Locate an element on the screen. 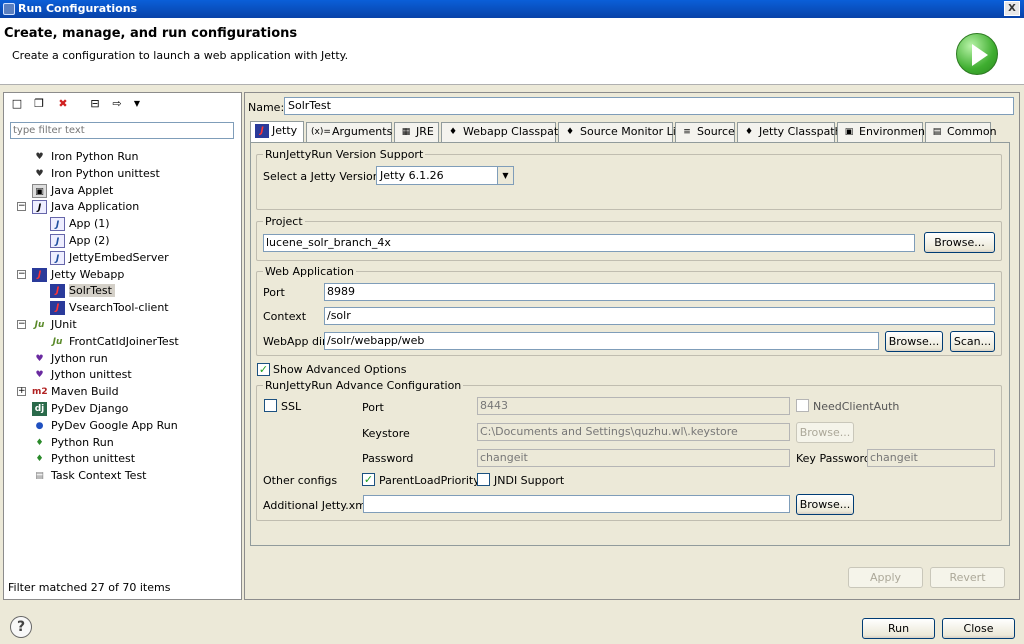 Image resolution: width=1024 pixels, height=644 pixels. tree-expander-icon: + is located at coordinates (21, 392).